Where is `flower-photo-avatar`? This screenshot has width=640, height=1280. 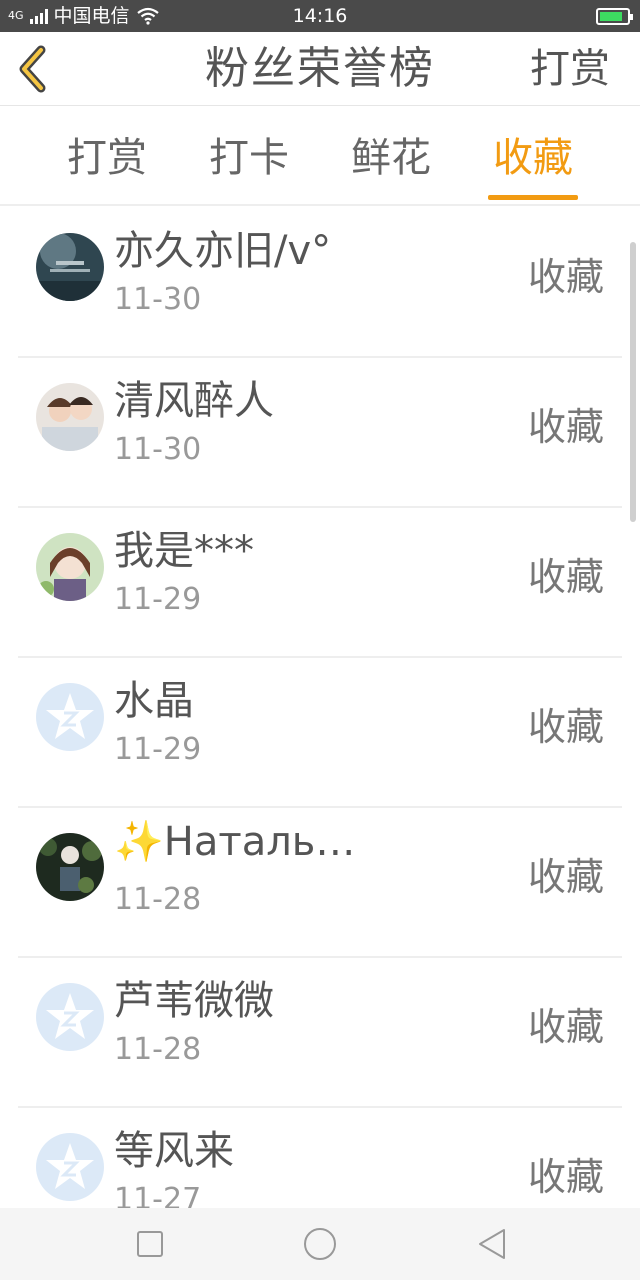
flower-photo-avatar is located at coordinates (70, 867).